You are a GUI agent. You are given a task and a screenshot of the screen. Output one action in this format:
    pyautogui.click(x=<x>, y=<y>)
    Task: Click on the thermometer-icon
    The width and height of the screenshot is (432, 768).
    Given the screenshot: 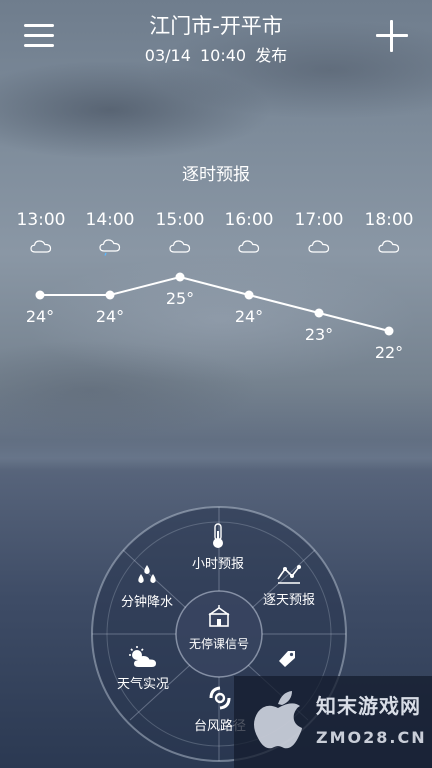 What is the action you would take?
    pyautogui.click(x=218, y=535)
    